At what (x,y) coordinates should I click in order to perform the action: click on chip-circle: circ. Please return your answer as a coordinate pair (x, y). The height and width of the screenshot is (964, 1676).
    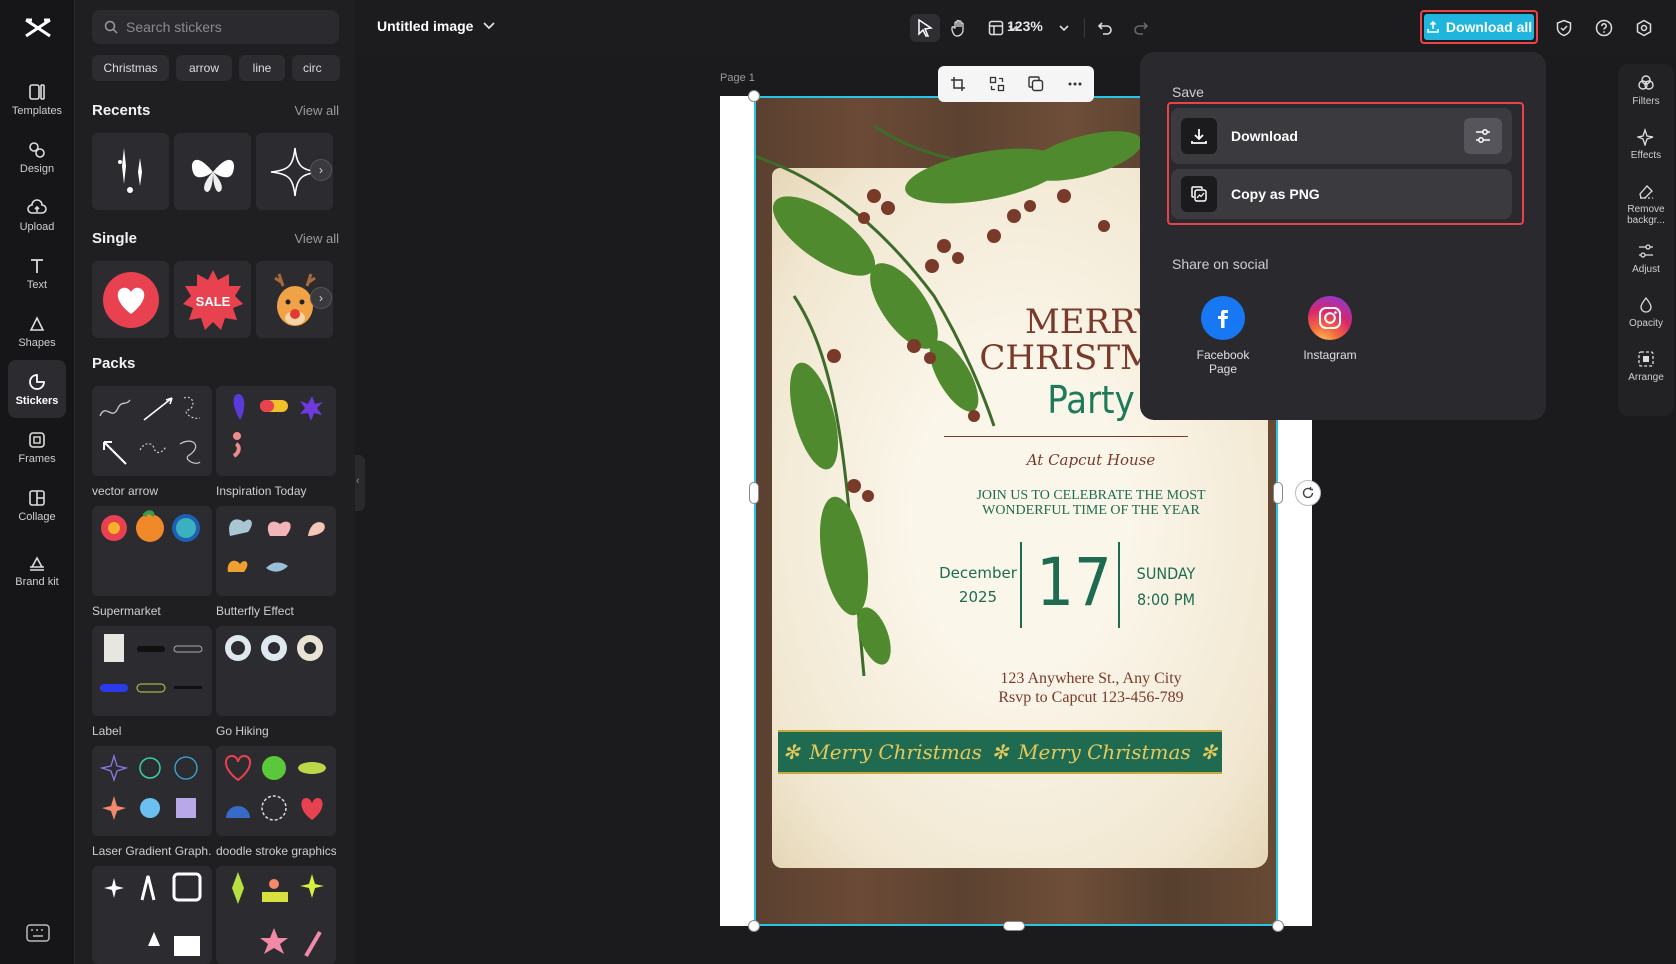
    Looking at the image, I should click on (316, 68).